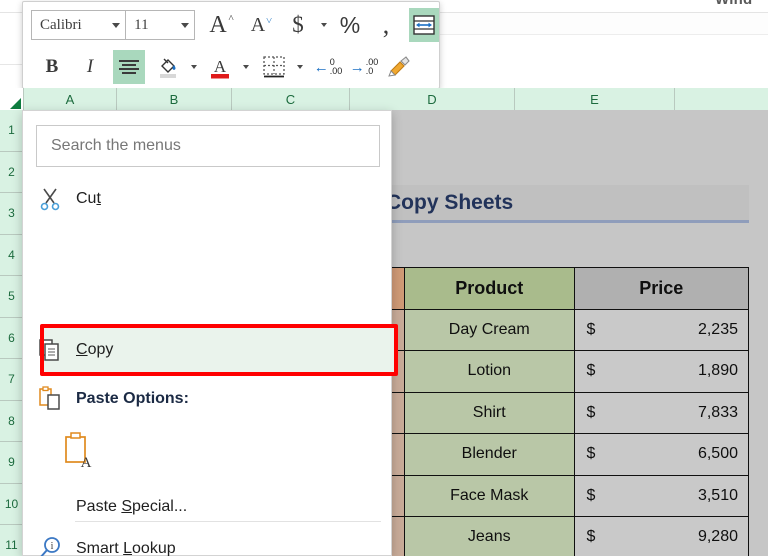 The width and height of the screenshot is (768, 556). I want to click on increase-font-size-button: A ^, so click(218, 25).